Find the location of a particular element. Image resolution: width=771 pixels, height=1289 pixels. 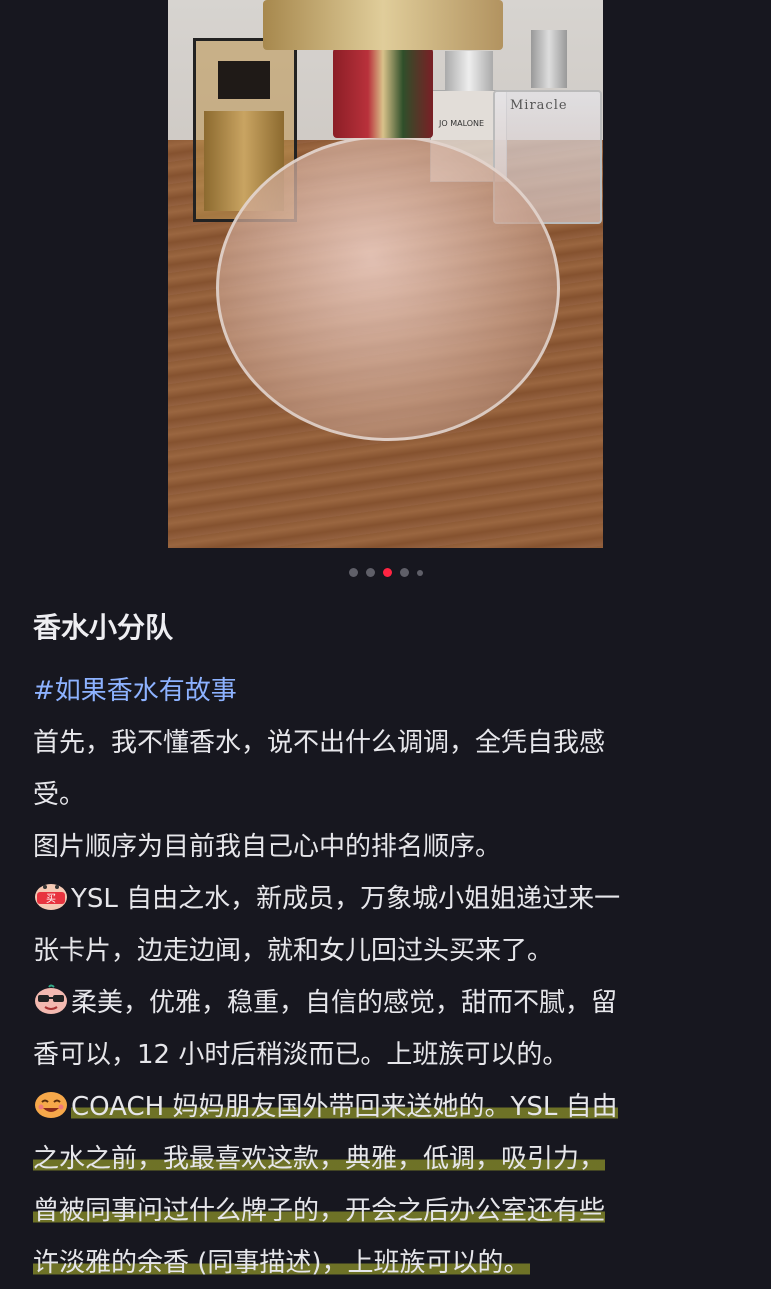

coach-bottle-body is located at coordinates (388, 288).